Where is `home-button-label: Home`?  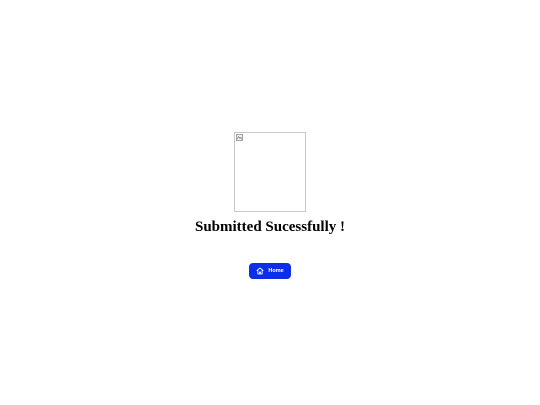 home-button-label: Home is located at coordinates (276, 271).